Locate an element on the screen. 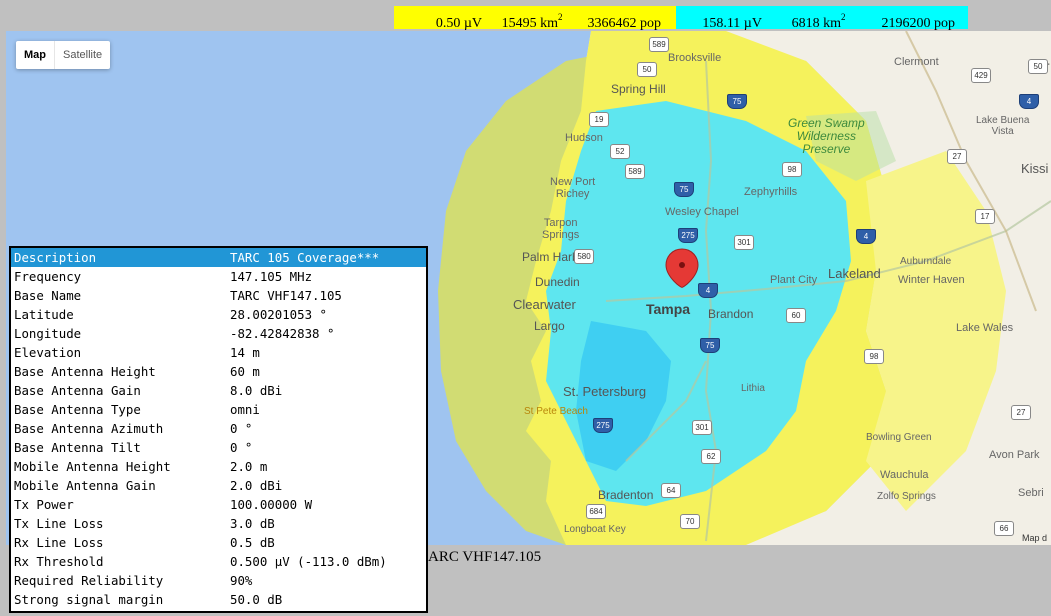  row-value: 0.500 µV (-113.0 dBm) is located at coordinates (308, 561).